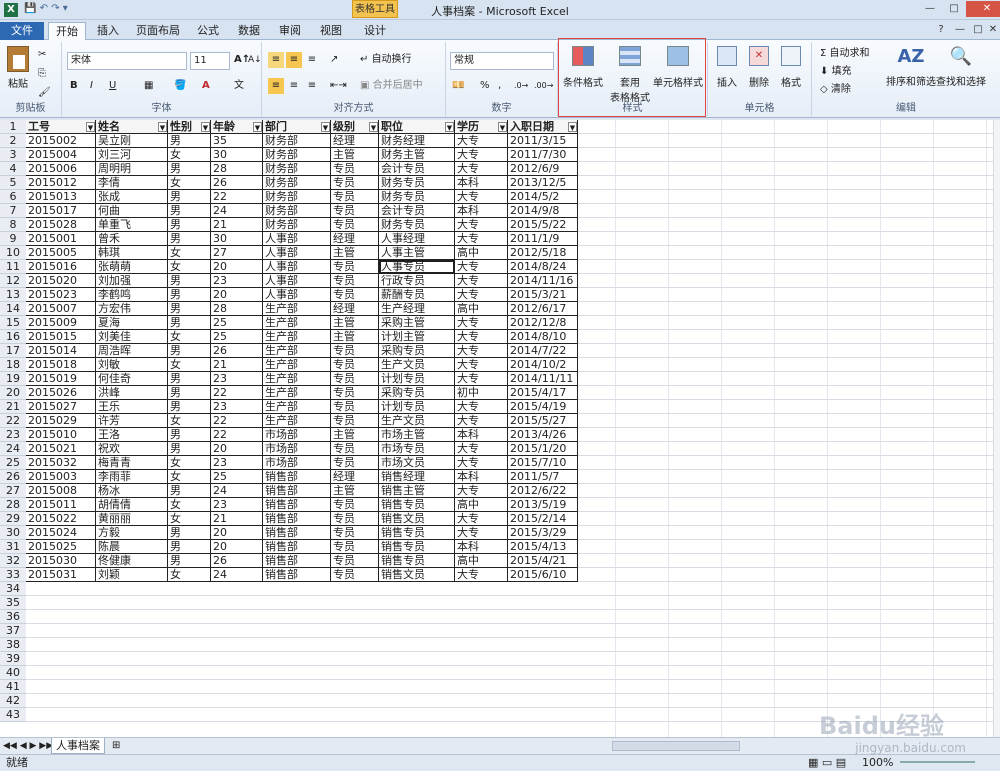 The image size is (1000, 771). What do you see at coordinates (13, 225) in the screenshot?
I see `row-header: 8` at bounding box center [13, 225].